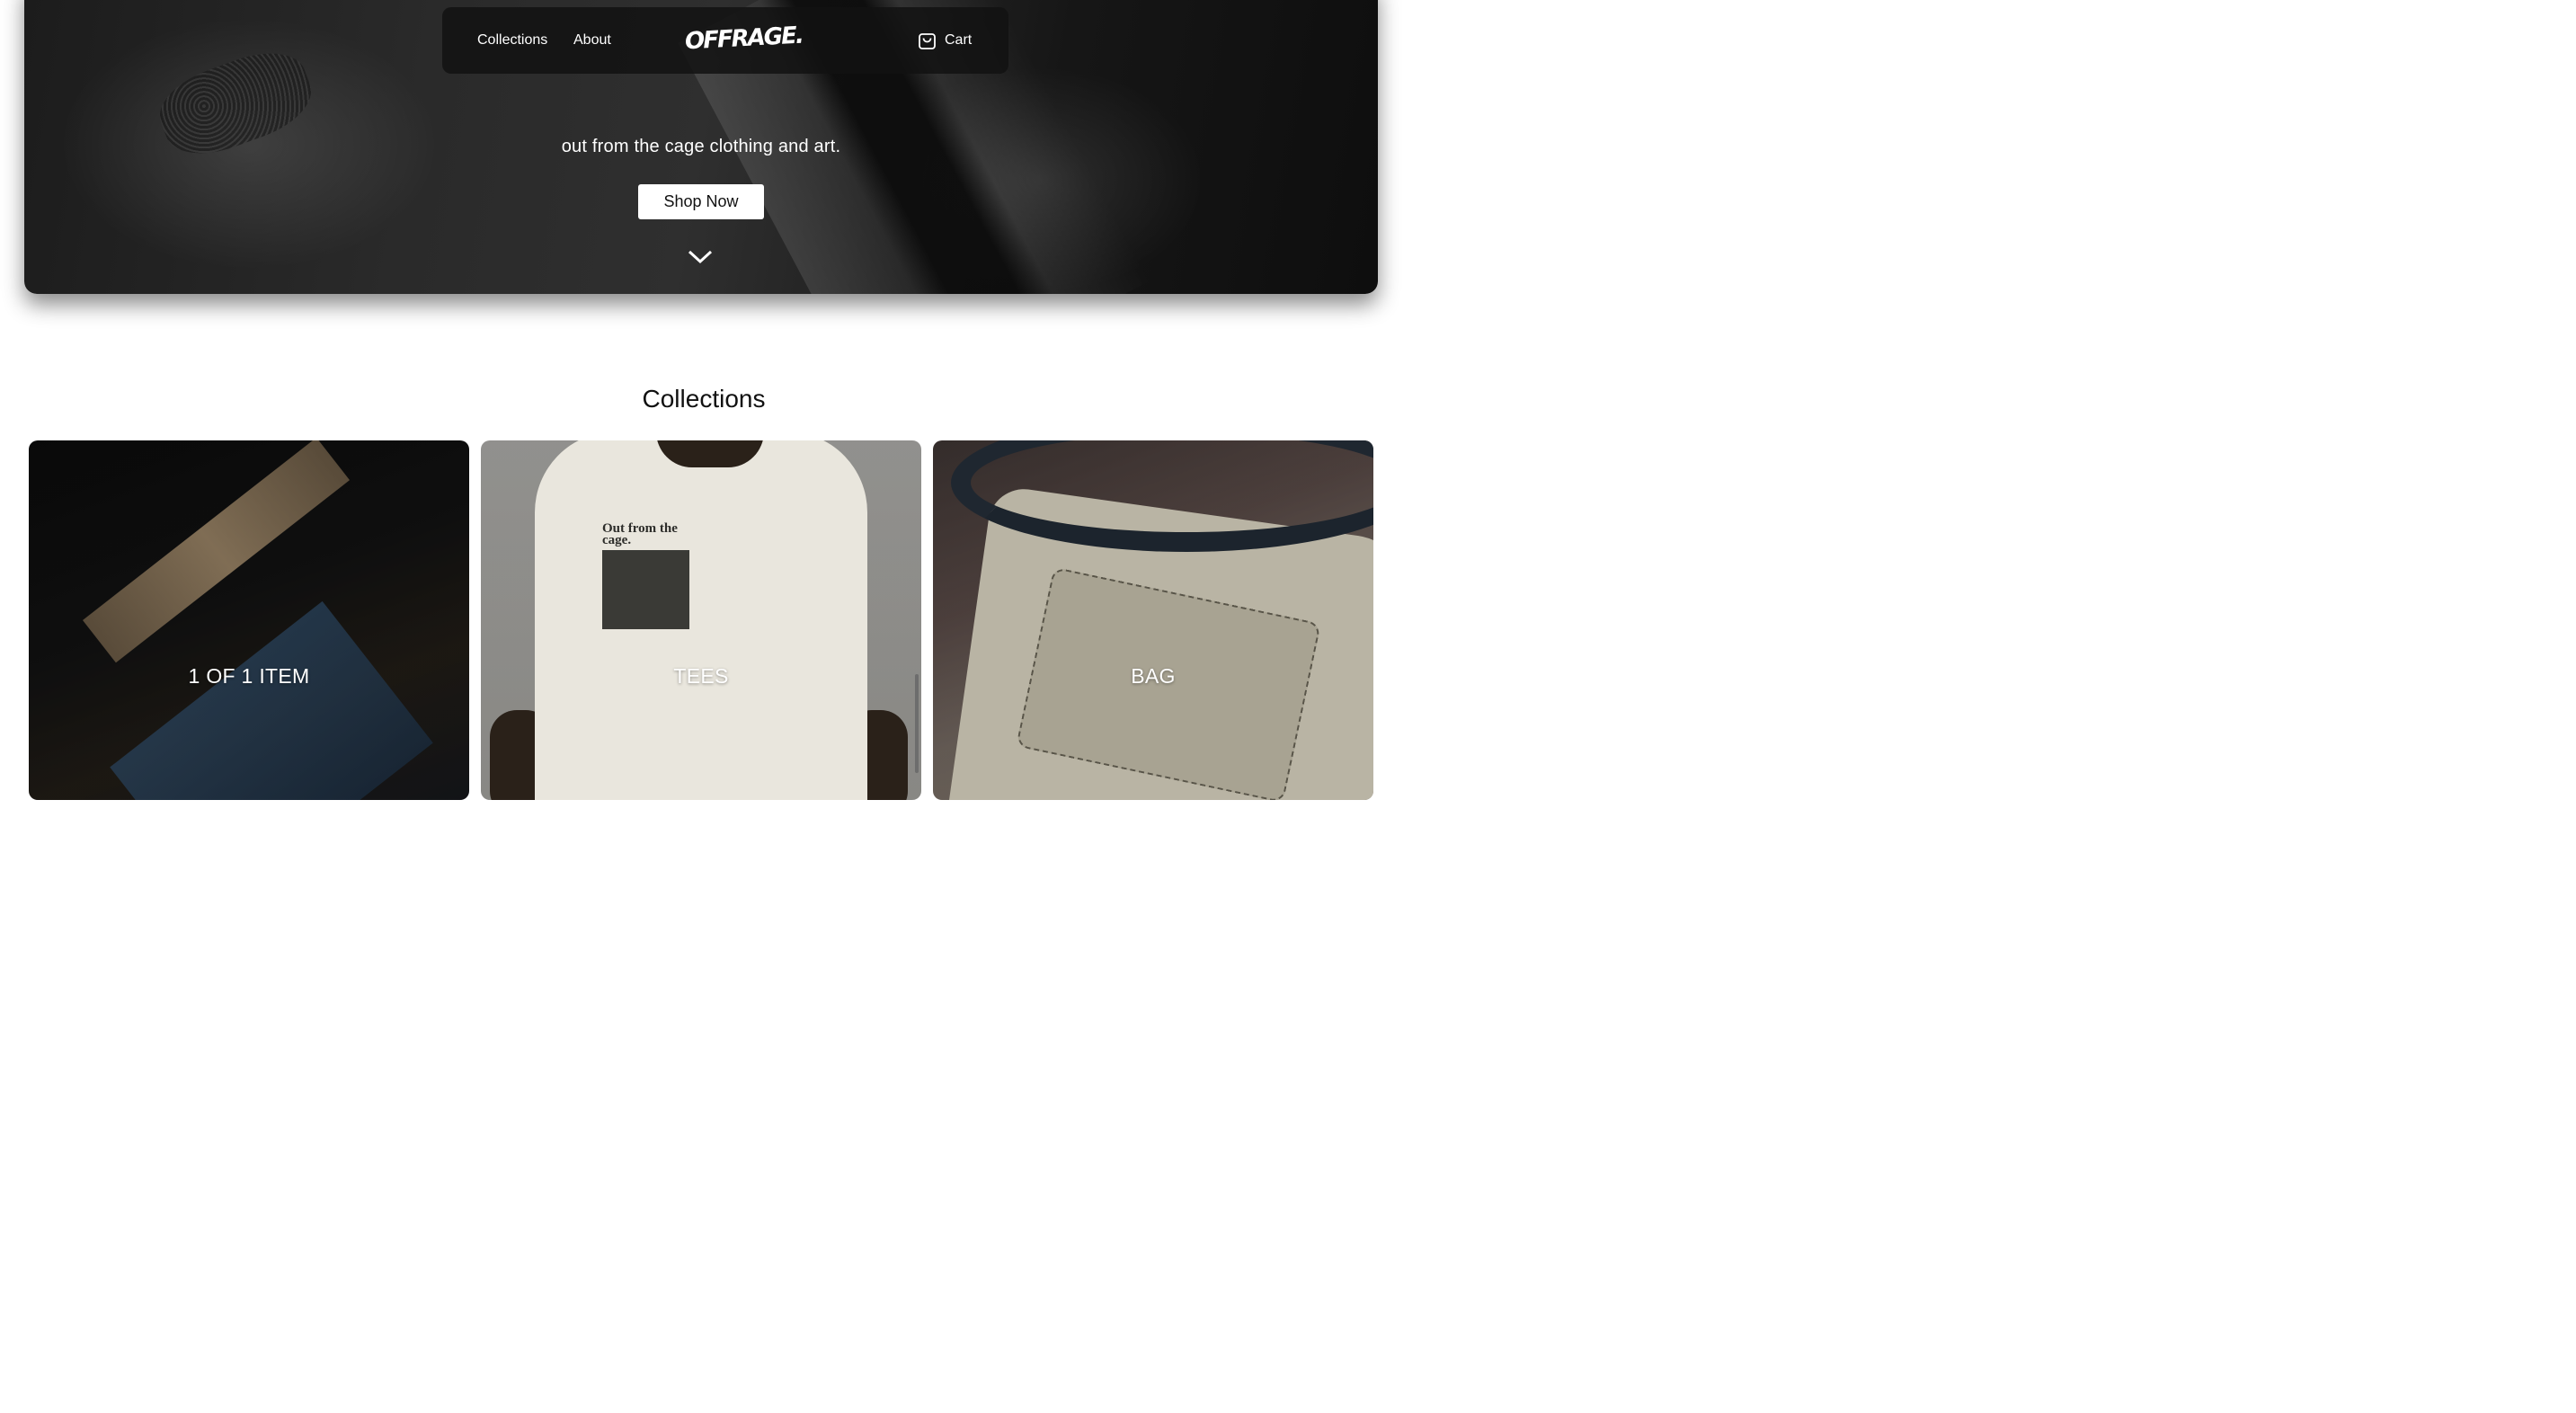  I want to click on shopping-bag-icon, so click(927, 40).